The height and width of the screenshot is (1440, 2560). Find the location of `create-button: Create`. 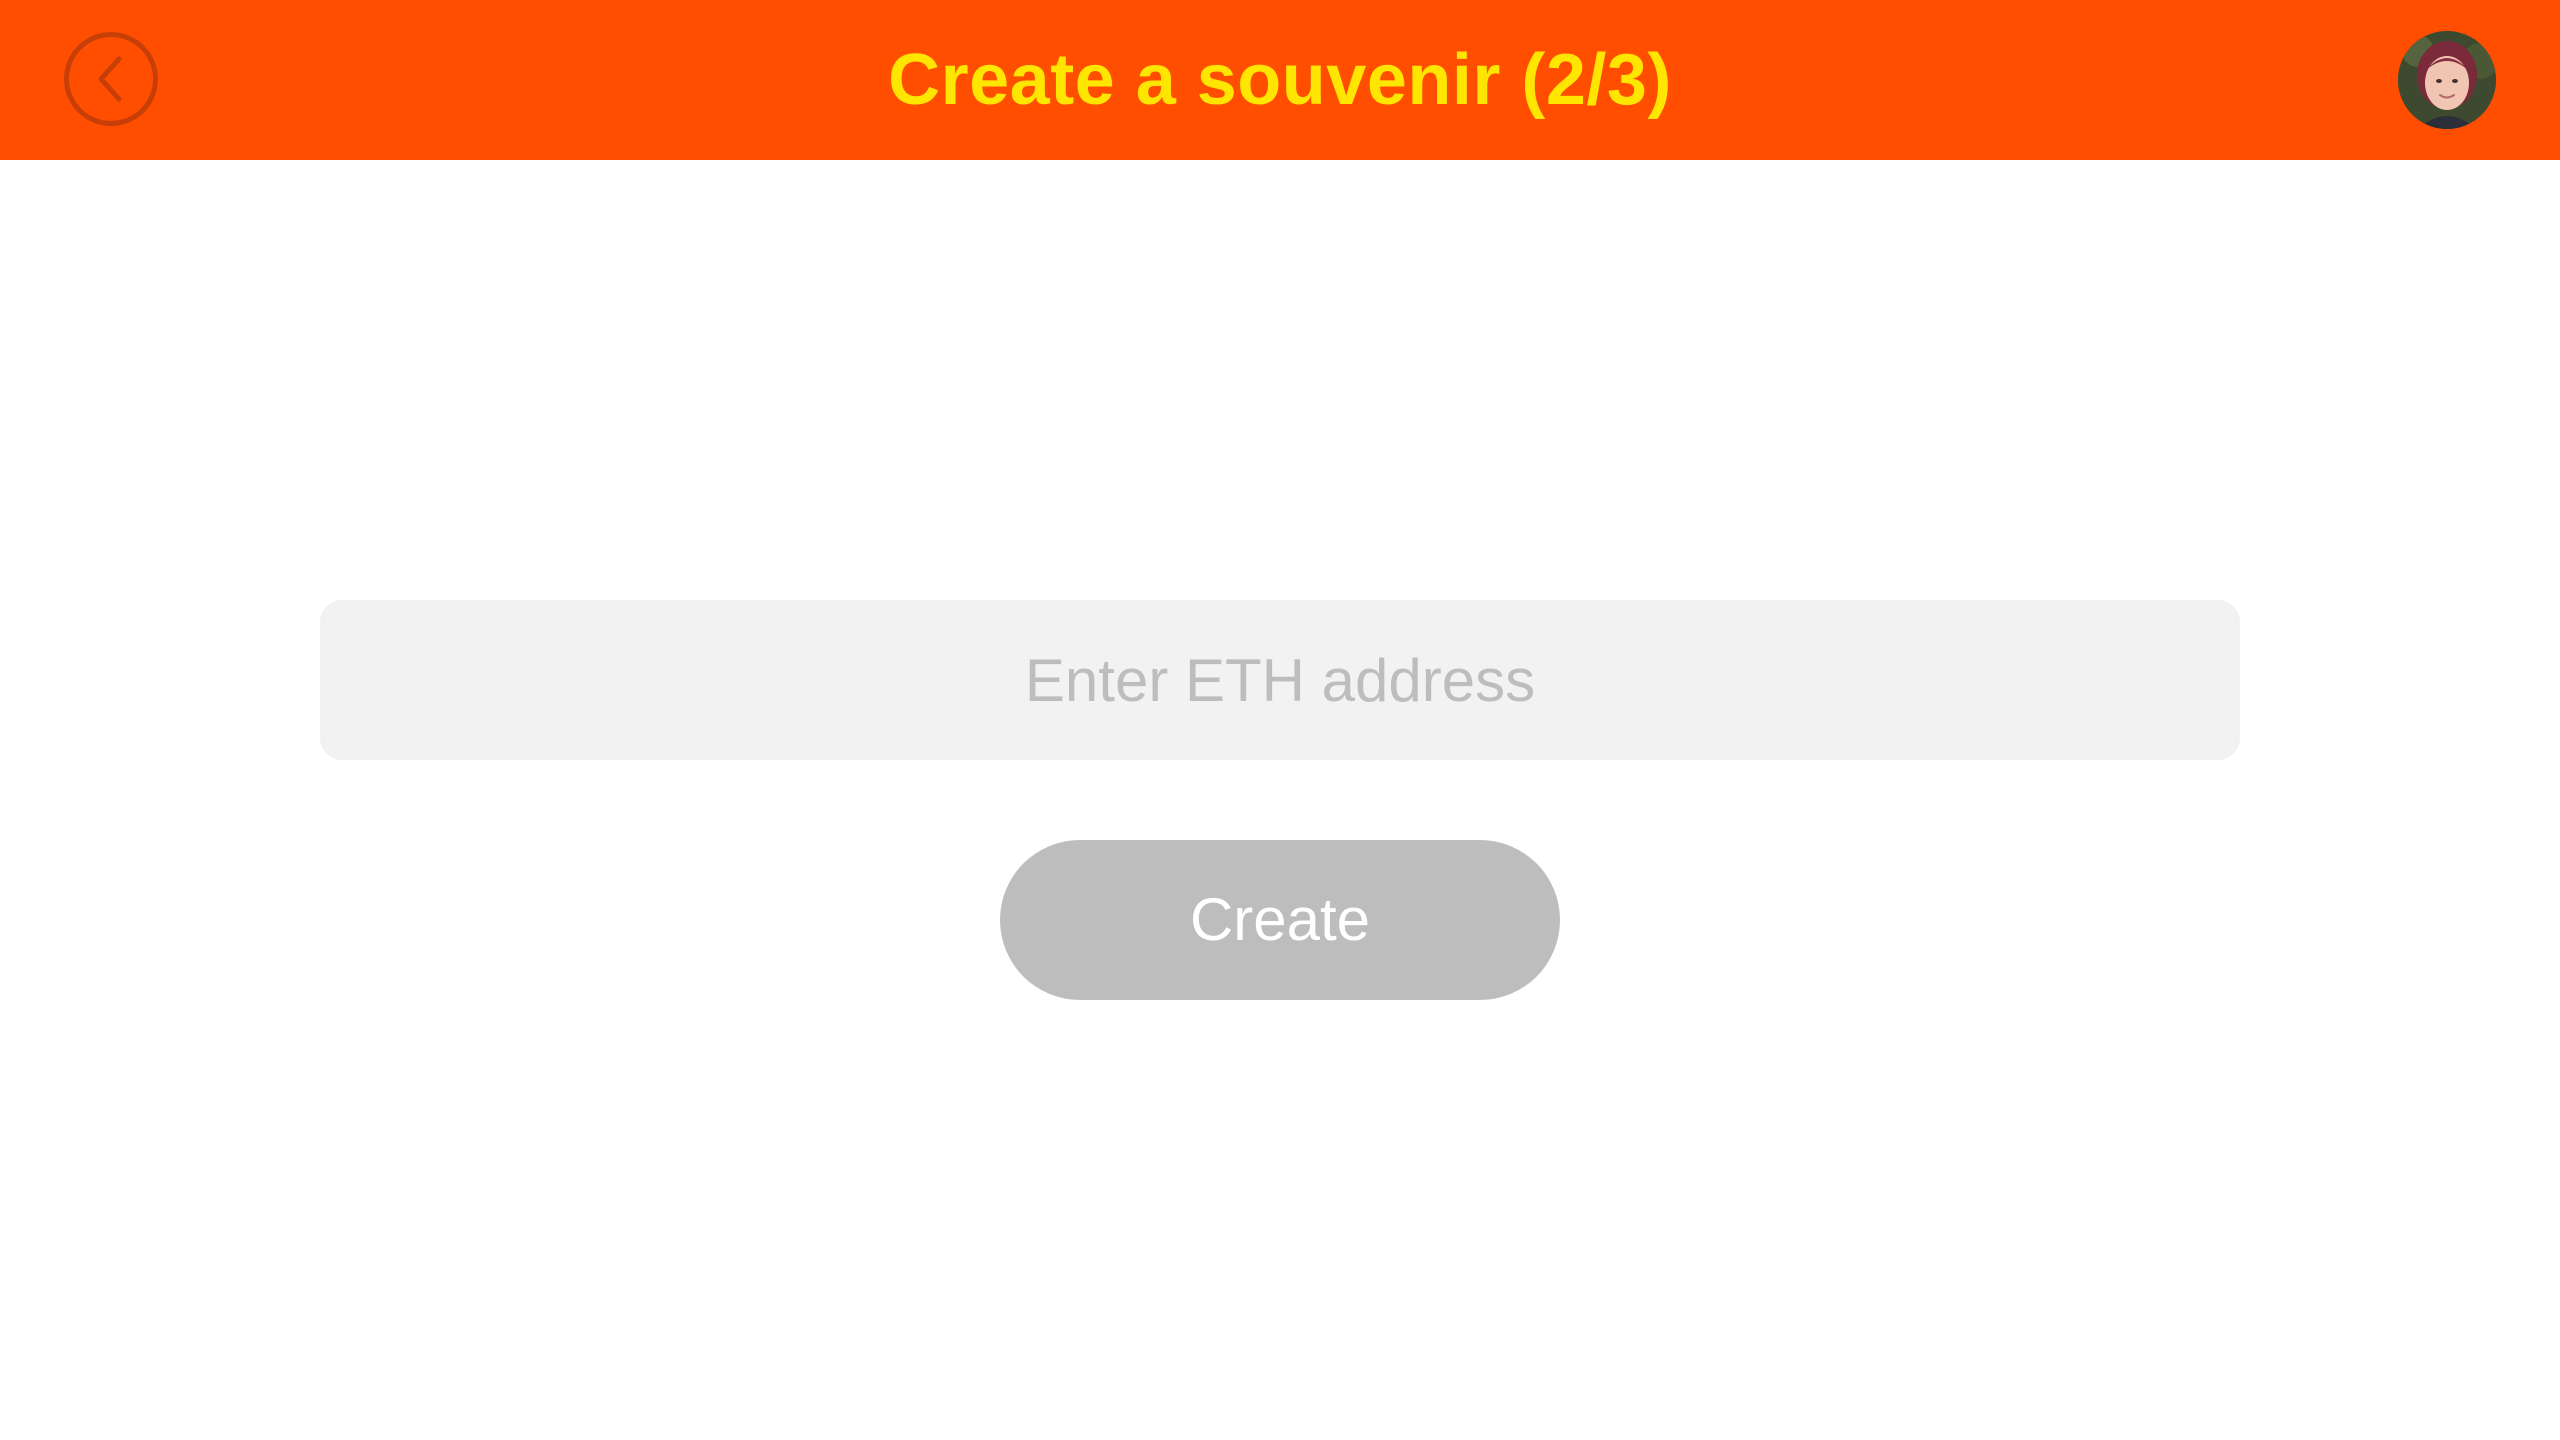

create-button: Create is located at coordinates (1280, 920).